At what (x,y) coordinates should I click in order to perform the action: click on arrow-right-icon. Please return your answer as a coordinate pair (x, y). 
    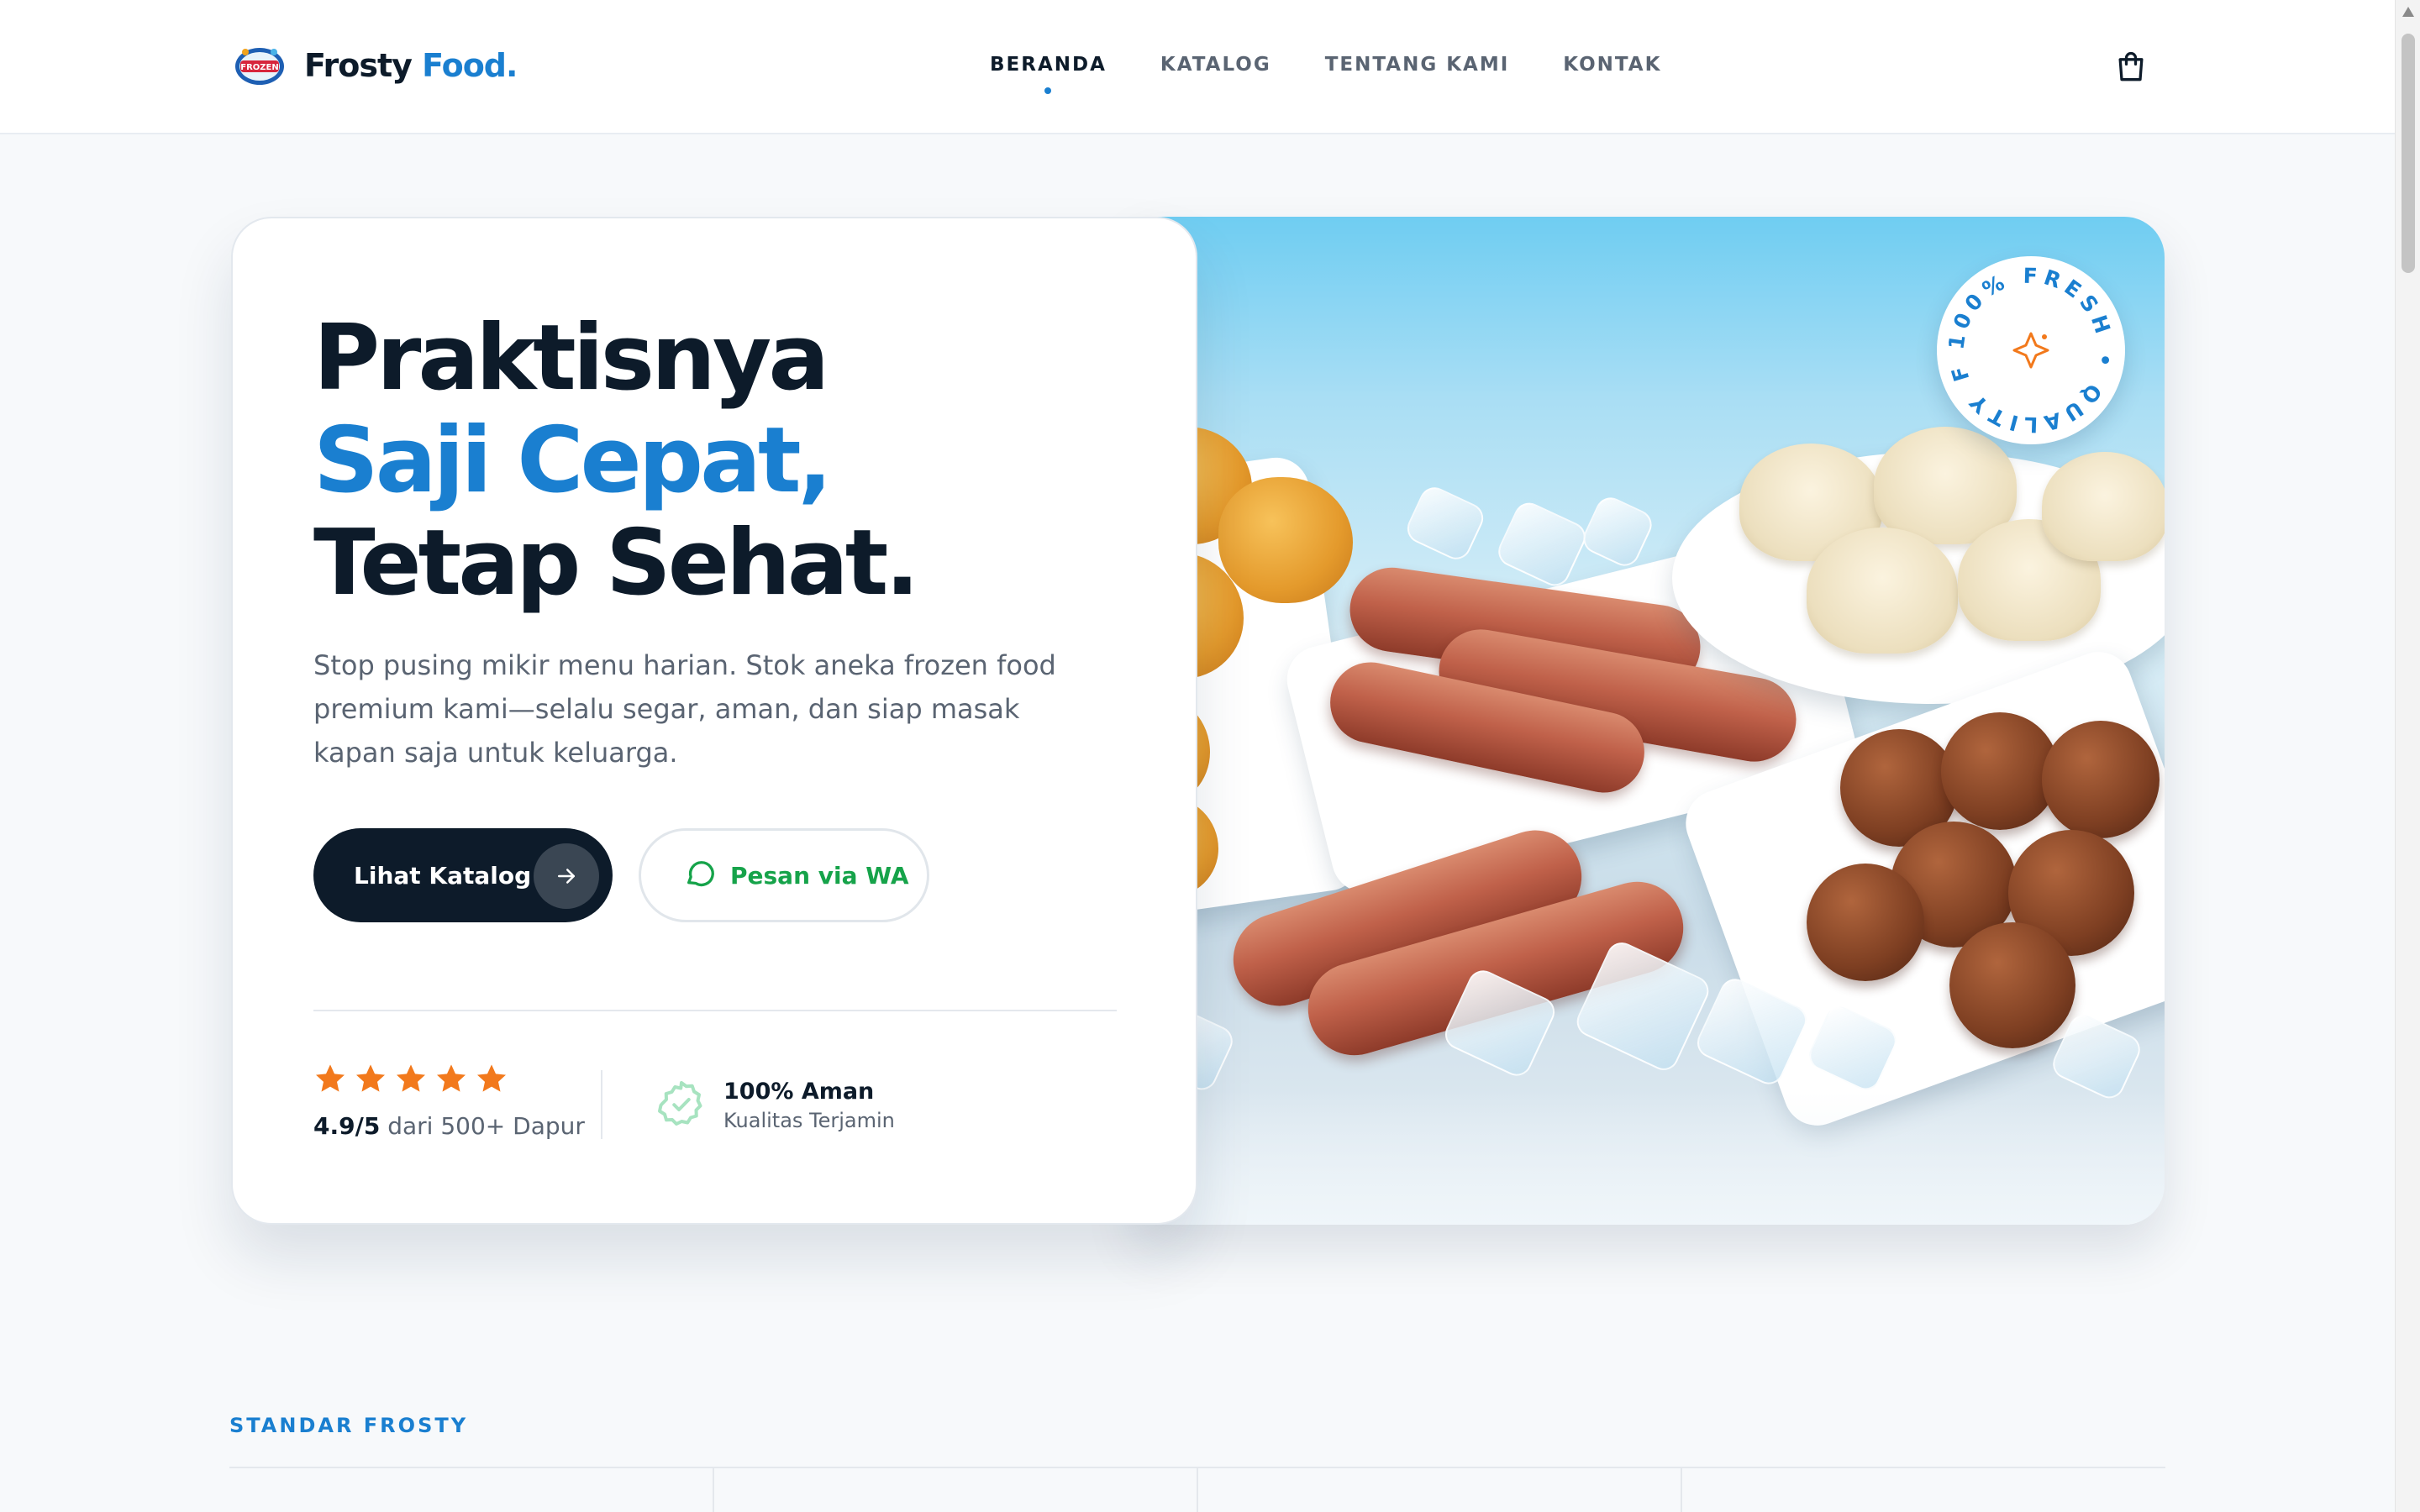
    Looking at the image, I should click on (567, 876).